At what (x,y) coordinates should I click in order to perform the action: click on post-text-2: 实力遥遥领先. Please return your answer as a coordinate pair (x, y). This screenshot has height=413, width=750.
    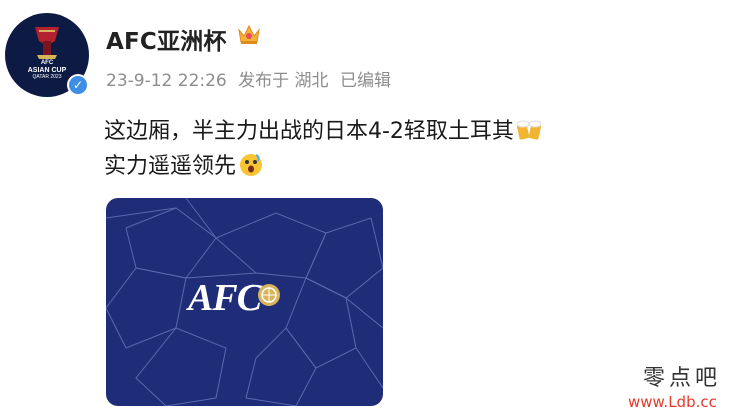
    Looking at the image, I should click on (170, 166).